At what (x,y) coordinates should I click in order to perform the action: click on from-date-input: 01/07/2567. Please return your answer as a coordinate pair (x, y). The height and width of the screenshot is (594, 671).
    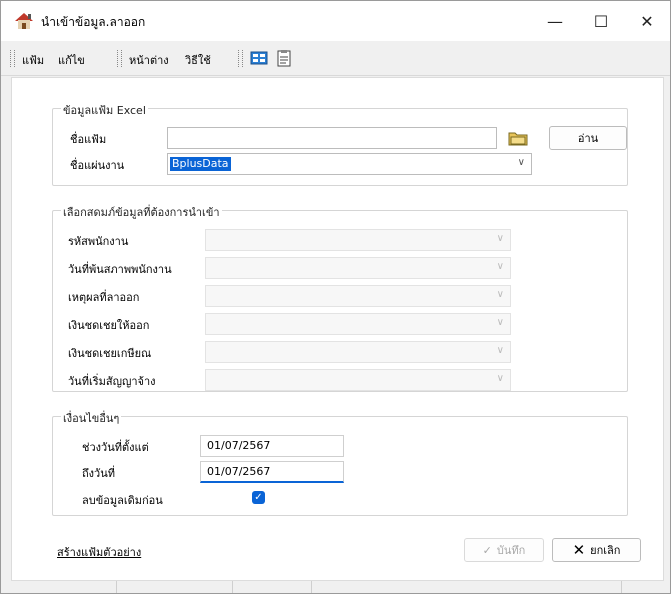
    Looking at the image, I should click on (272, 446).